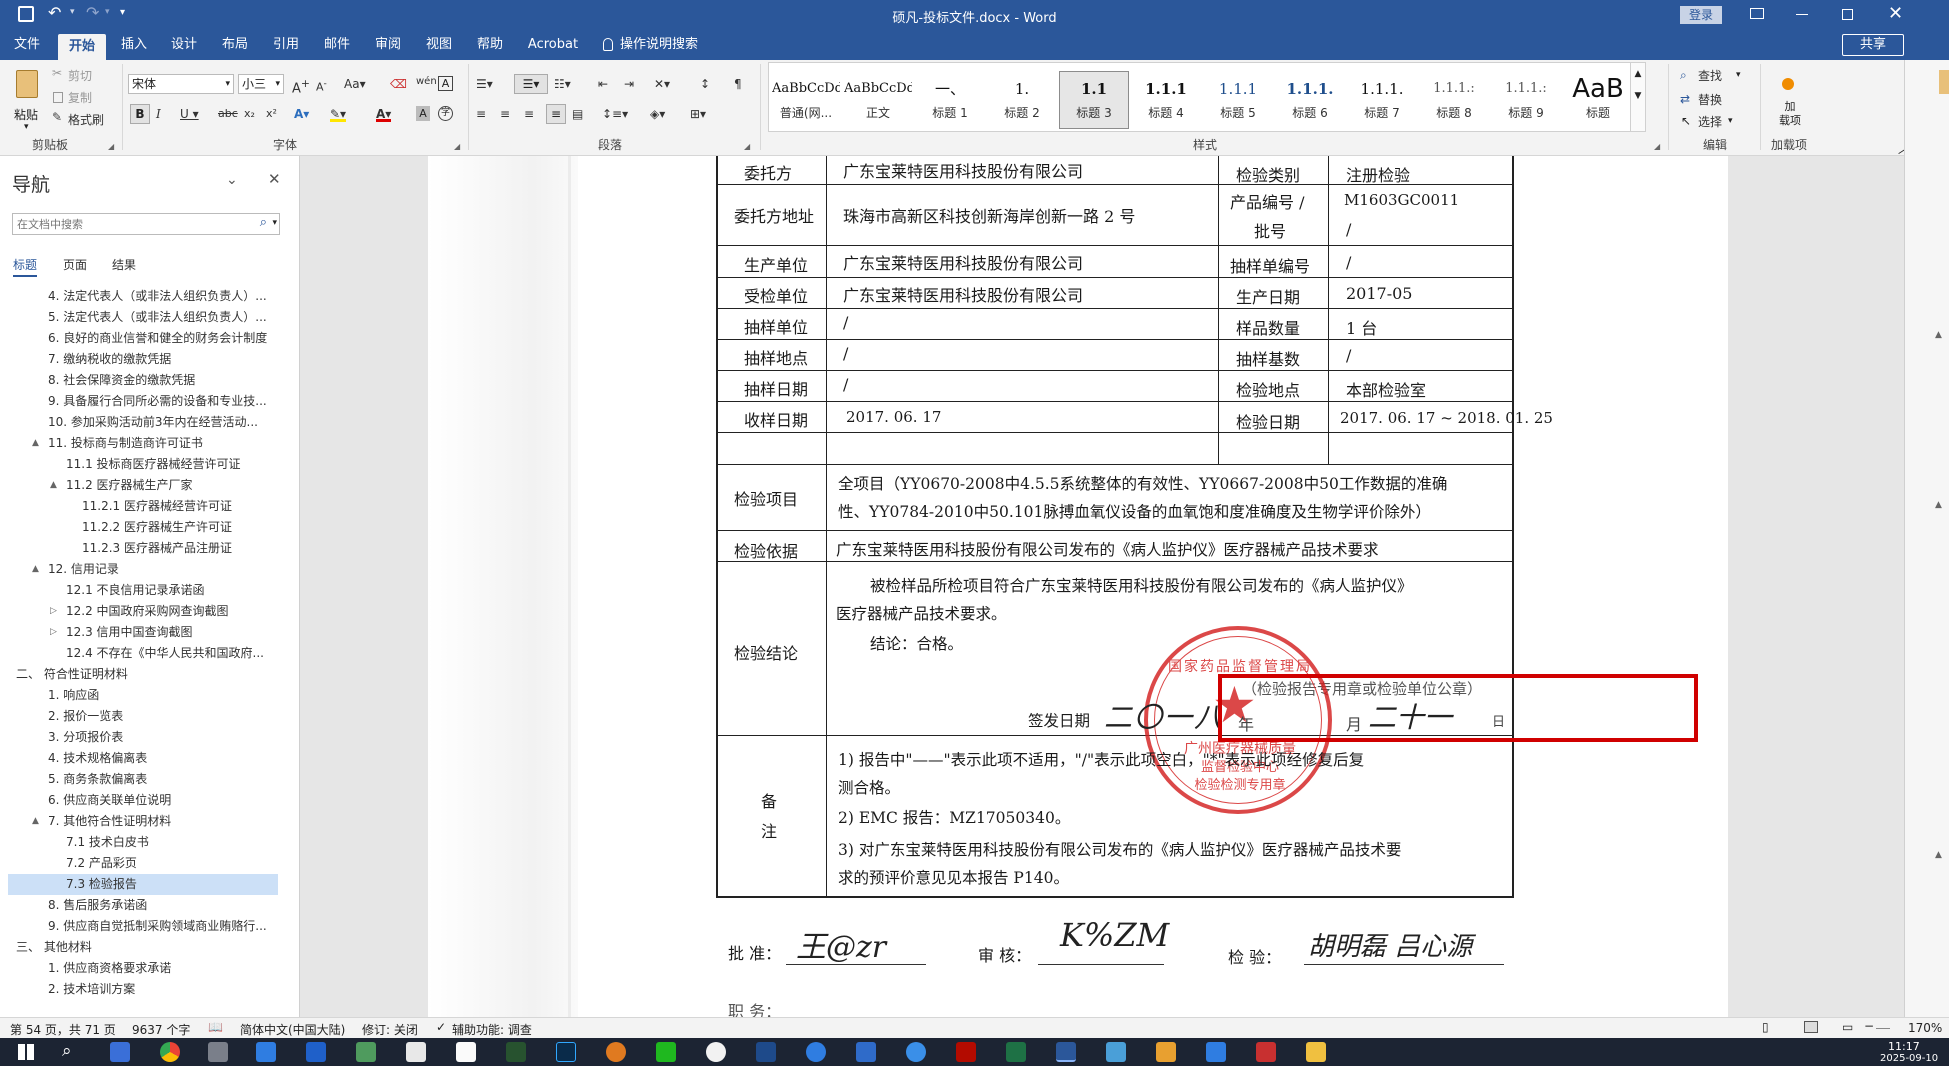 This screenshot has height=1066, width=1949. What do you see at coordinates (1166, 100) in the screenshot?
I see `style-heading-4: 1.1.1 标题 4` at bounding box center [1166, 100].